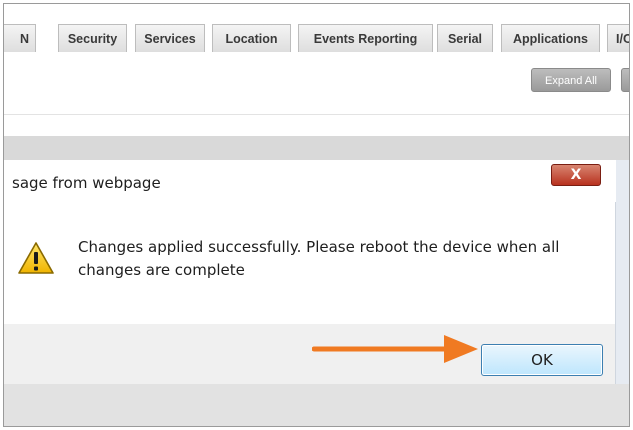 This screenshot has height=430, width=633. Describe the element at coordinates (310, 354) in the screenshot. I see `dialog-footer: OK` at that location.